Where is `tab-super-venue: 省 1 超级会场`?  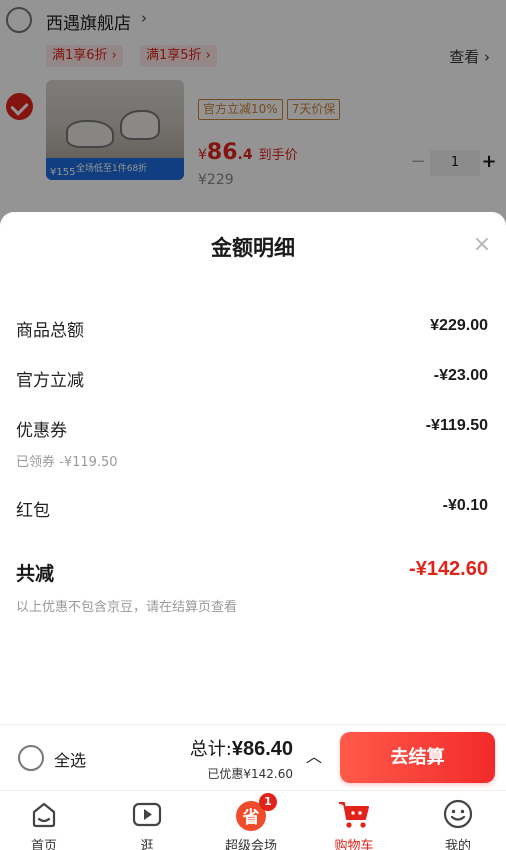 tab-super-venue: 省 1 超级会场 is located at coordinates (251, 820).